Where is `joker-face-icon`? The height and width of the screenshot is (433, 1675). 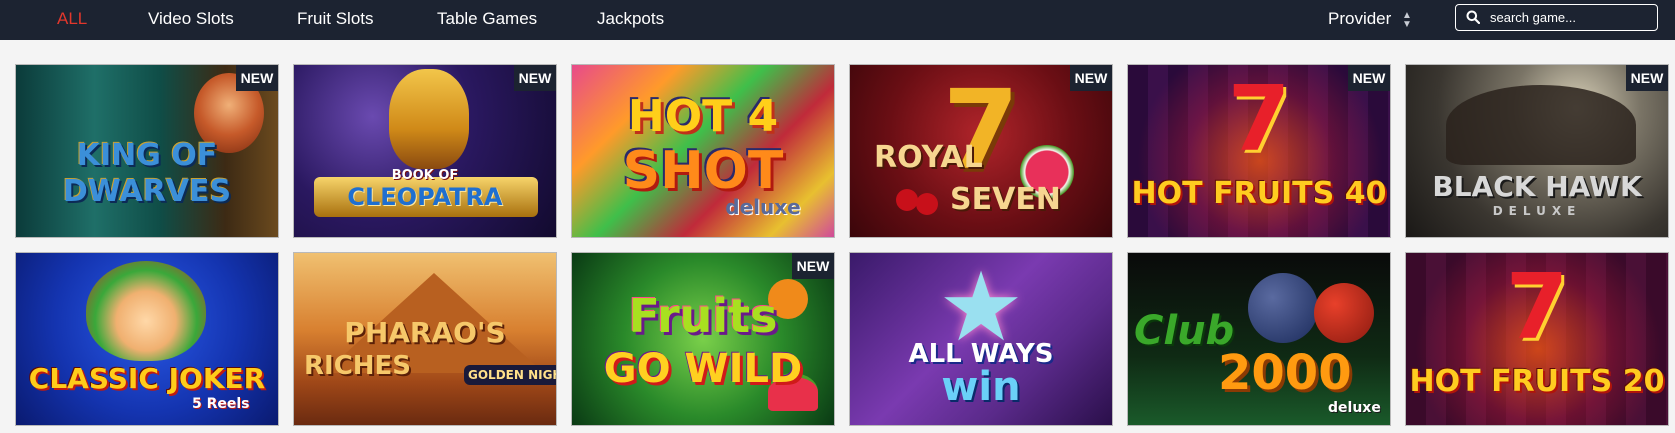 joker-face-icon is located at coordinates (146, 311).